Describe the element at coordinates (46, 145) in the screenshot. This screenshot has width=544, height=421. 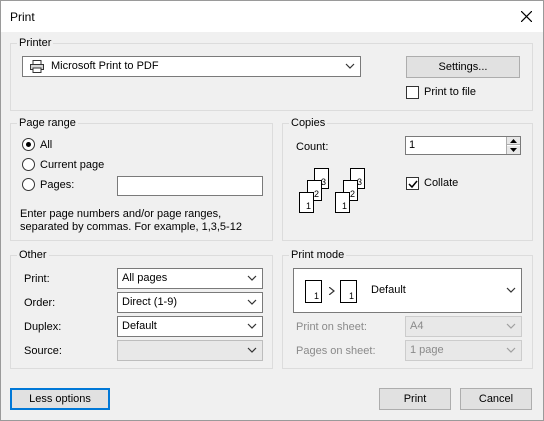
I see `radio-all-label: All` at that location.